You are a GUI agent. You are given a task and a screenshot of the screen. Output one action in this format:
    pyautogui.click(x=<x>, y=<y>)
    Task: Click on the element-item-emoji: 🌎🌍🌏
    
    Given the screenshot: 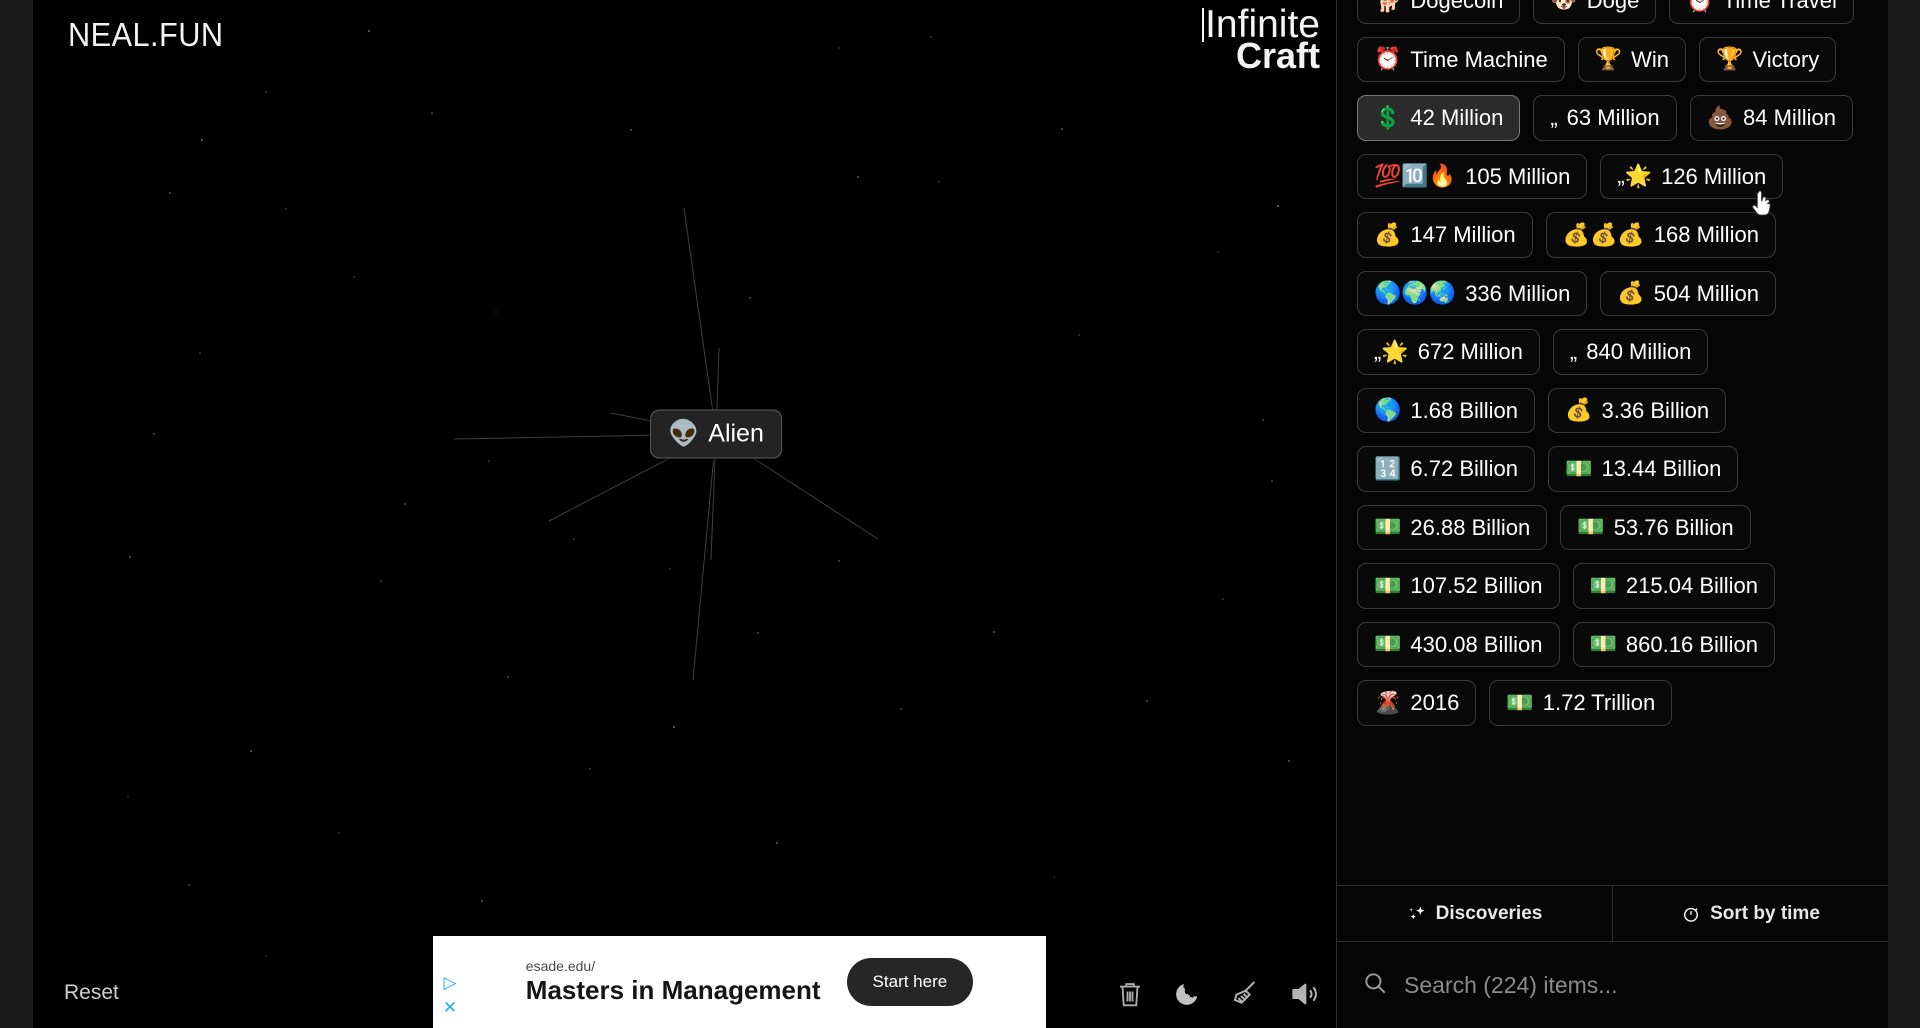 What is the action you would take?
    pyautogui.click(x=1415, y=293)
    